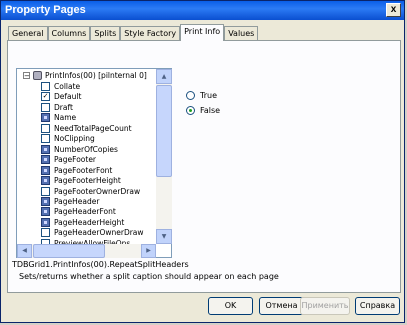 The width and height of the screenshot is (407, 325). I want to click on tree-item-label: NoClipping, so click(74, 139).